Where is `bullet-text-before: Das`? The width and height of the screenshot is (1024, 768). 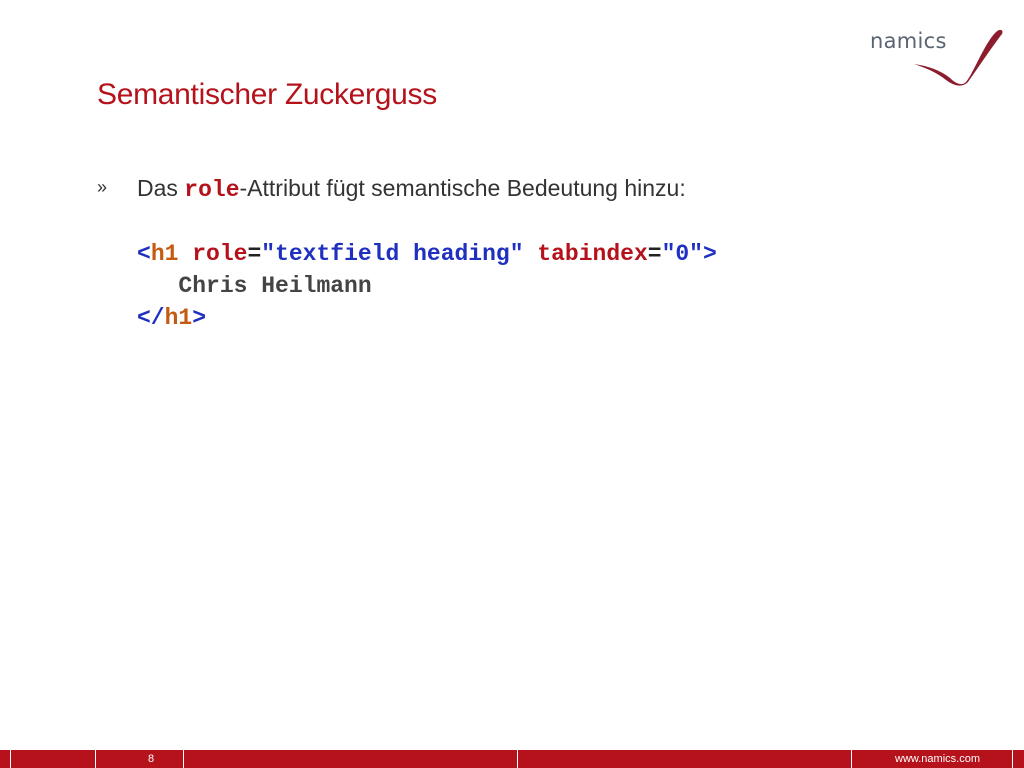
bullet-text-before: Das is located at coordinates (161, 188).